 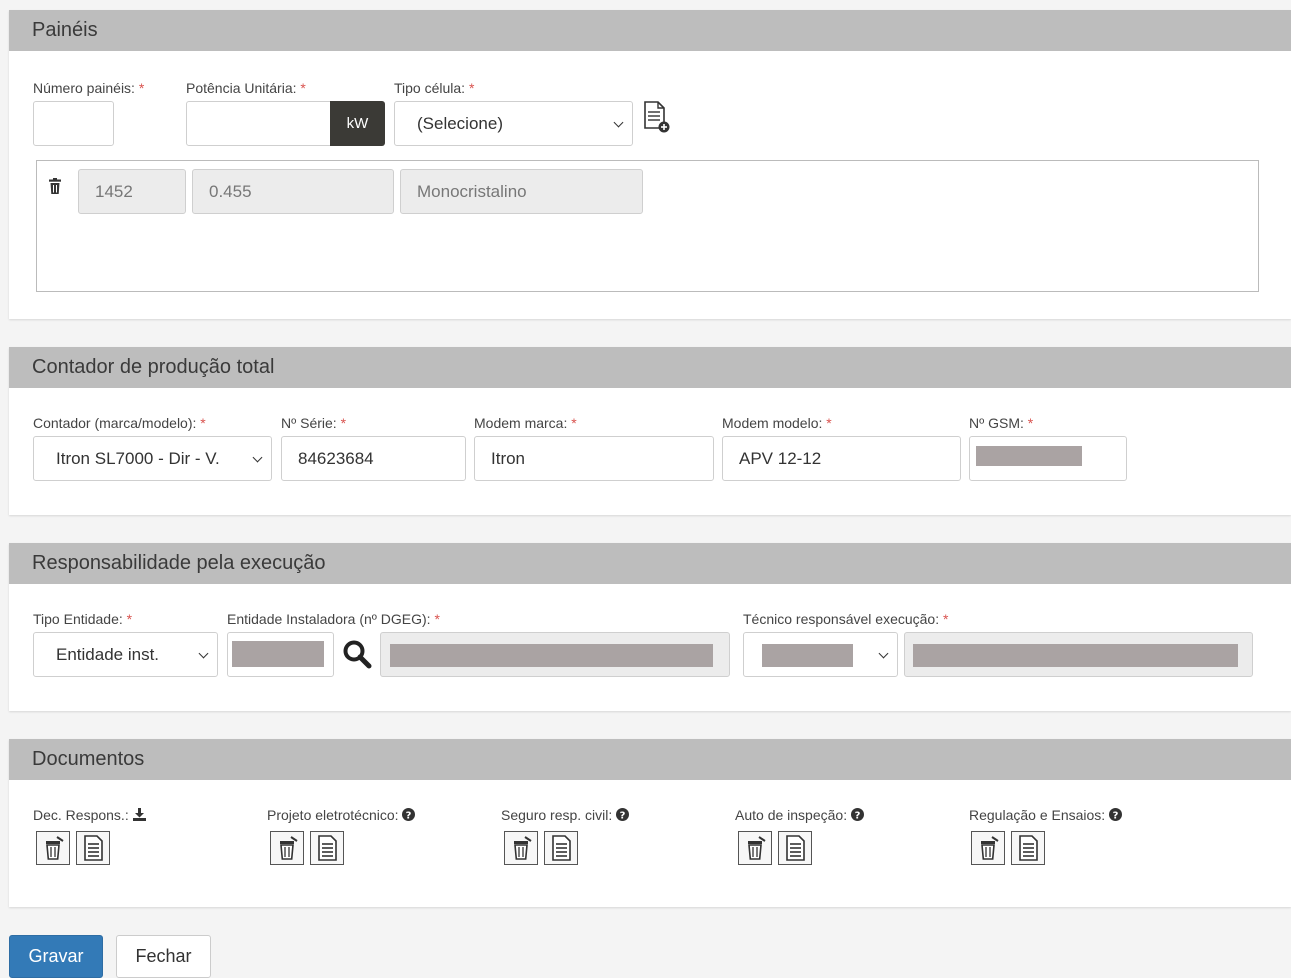 I want to click on tecnico-label: Técnico responsável execução: *, so click(x=846, y=619).